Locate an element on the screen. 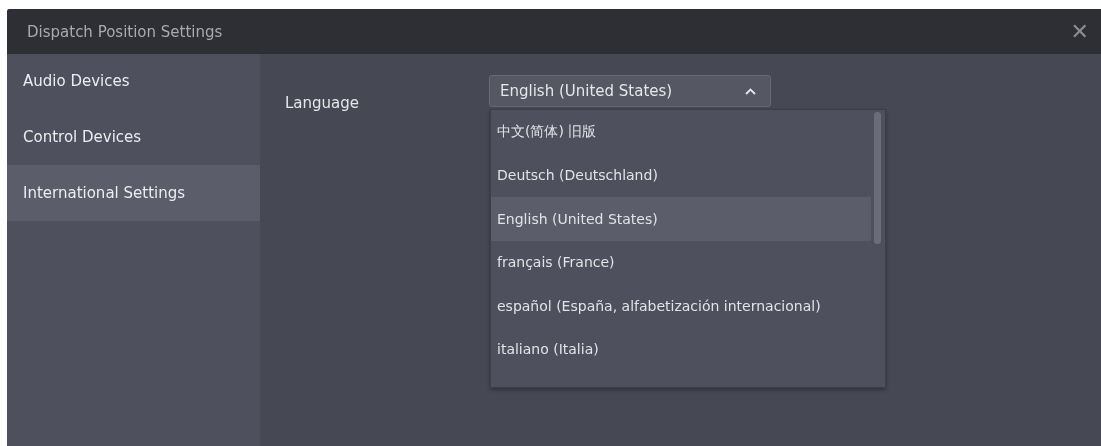  language-label: Language is located at coordinates (323, 102).